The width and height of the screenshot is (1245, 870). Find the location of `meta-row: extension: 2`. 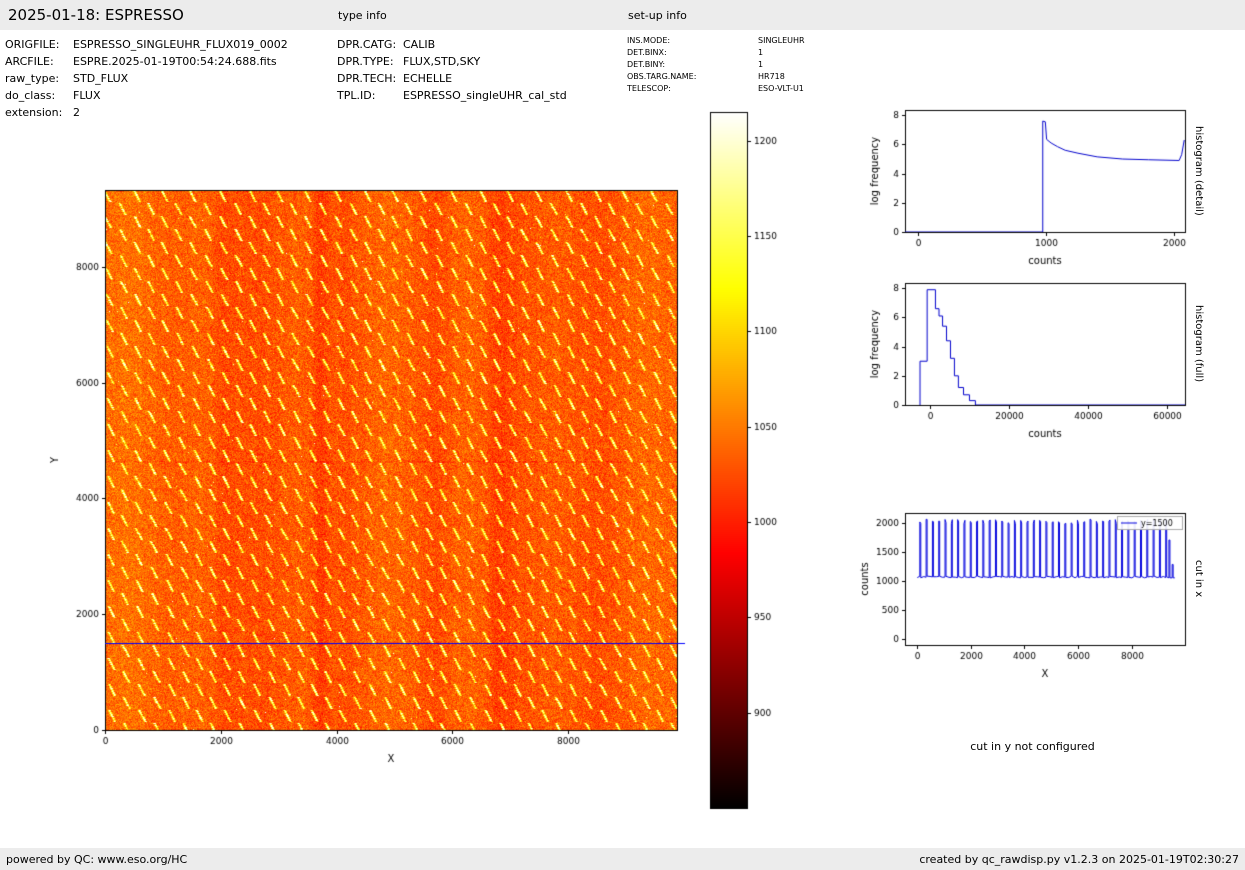

meta-row: extension: 2 is located at coordinates (146, 112).